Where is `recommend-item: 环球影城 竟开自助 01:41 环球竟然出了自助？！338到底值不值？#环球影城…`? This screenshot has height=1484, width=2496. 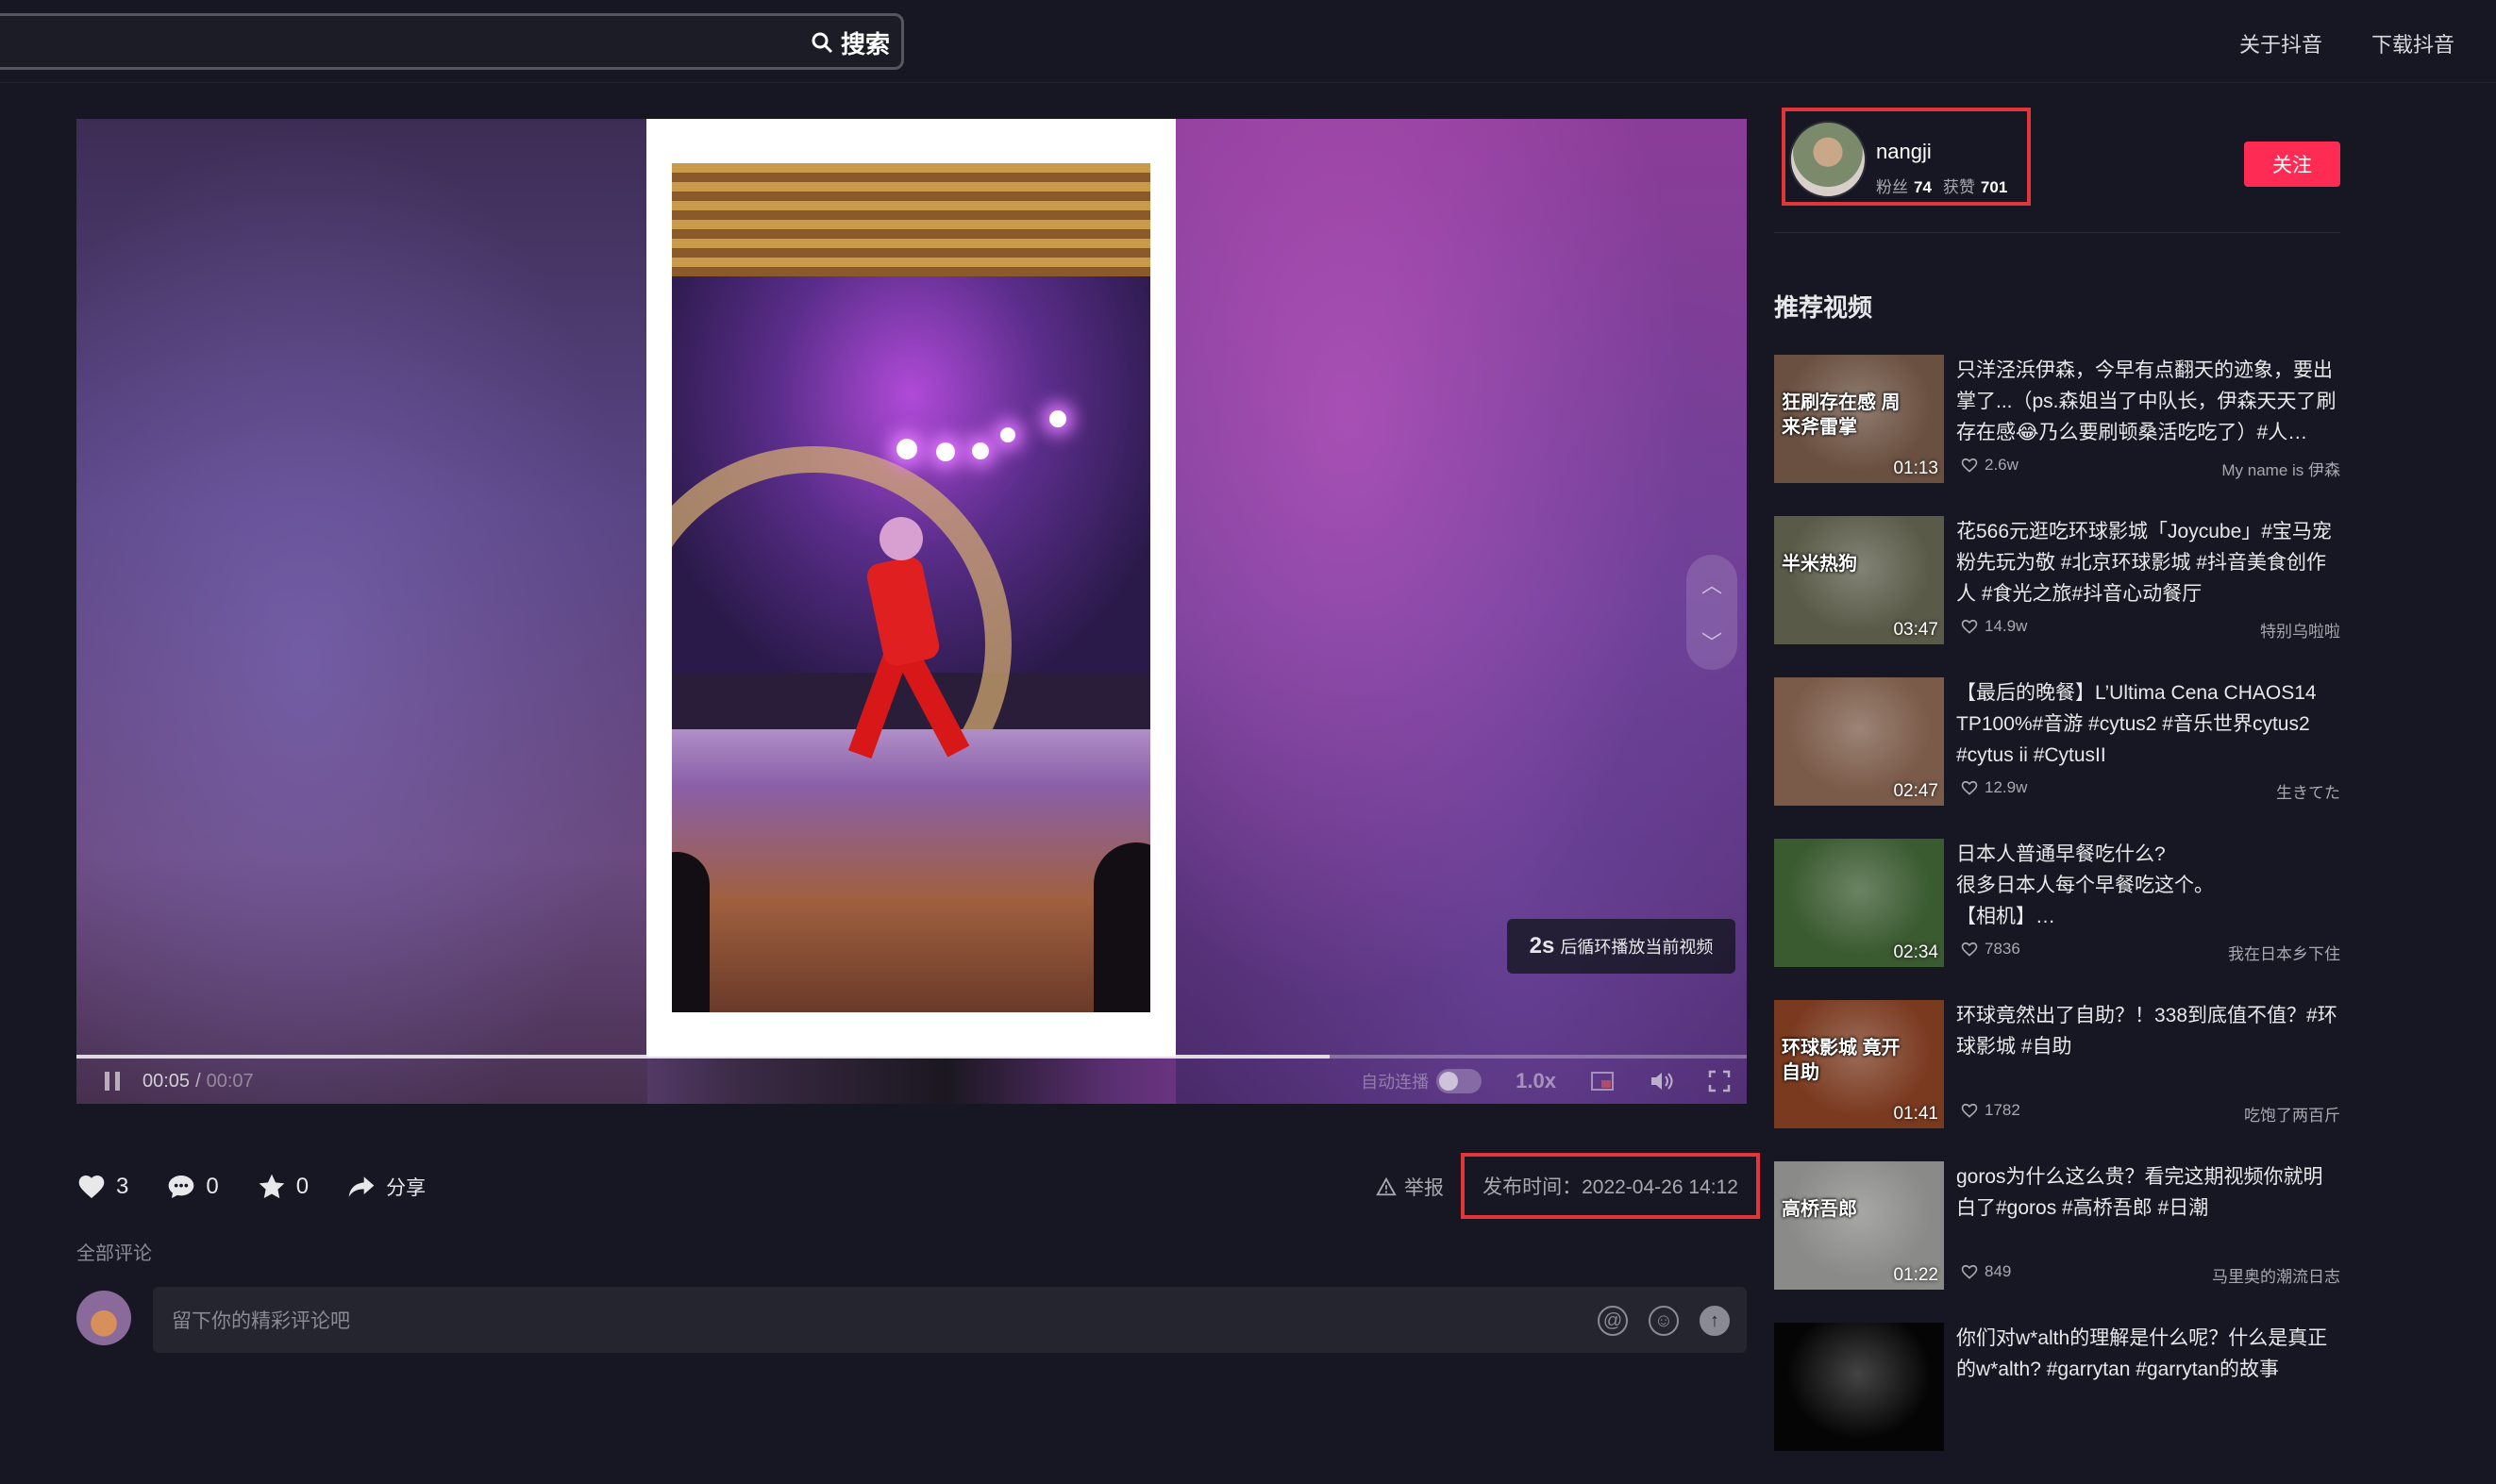 recommend-item: 环球影城 竟开自助 01:41 环球竟然出了自助？！338到底值不值？#环球影城… is located at coordinates (2057, 1080).